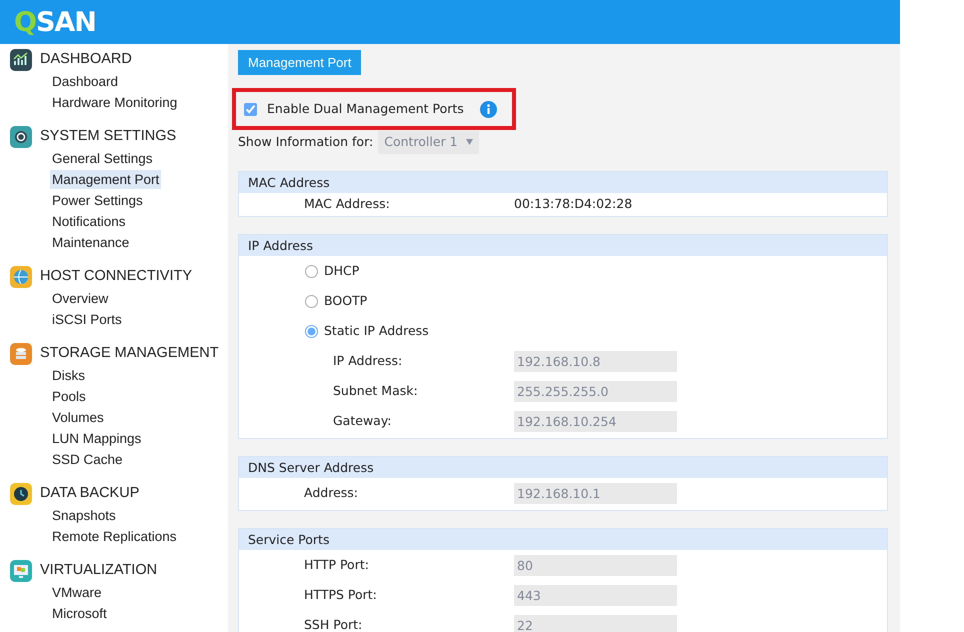  I want to click on field-label: HTTP Port:, so click(337, 565).